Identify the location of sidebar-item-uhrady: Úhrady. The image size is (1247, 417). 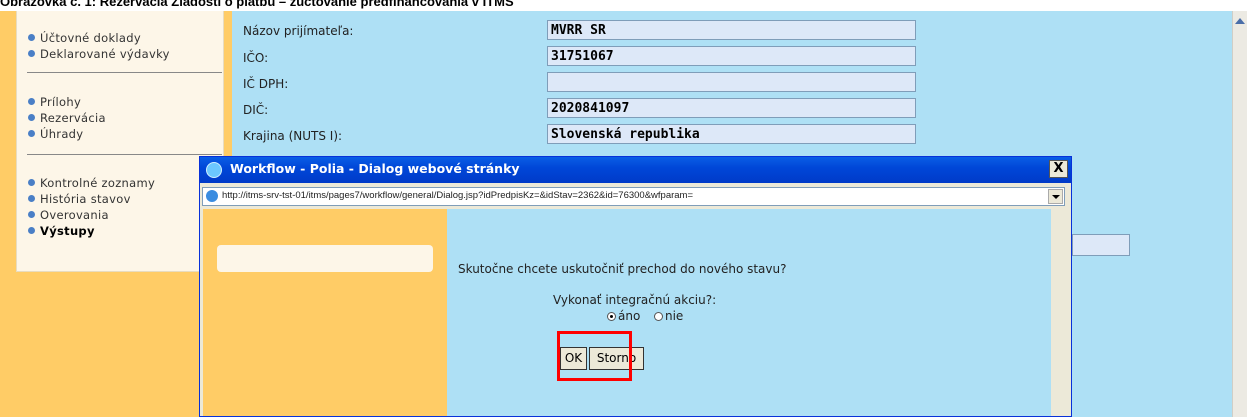
(55, 134).